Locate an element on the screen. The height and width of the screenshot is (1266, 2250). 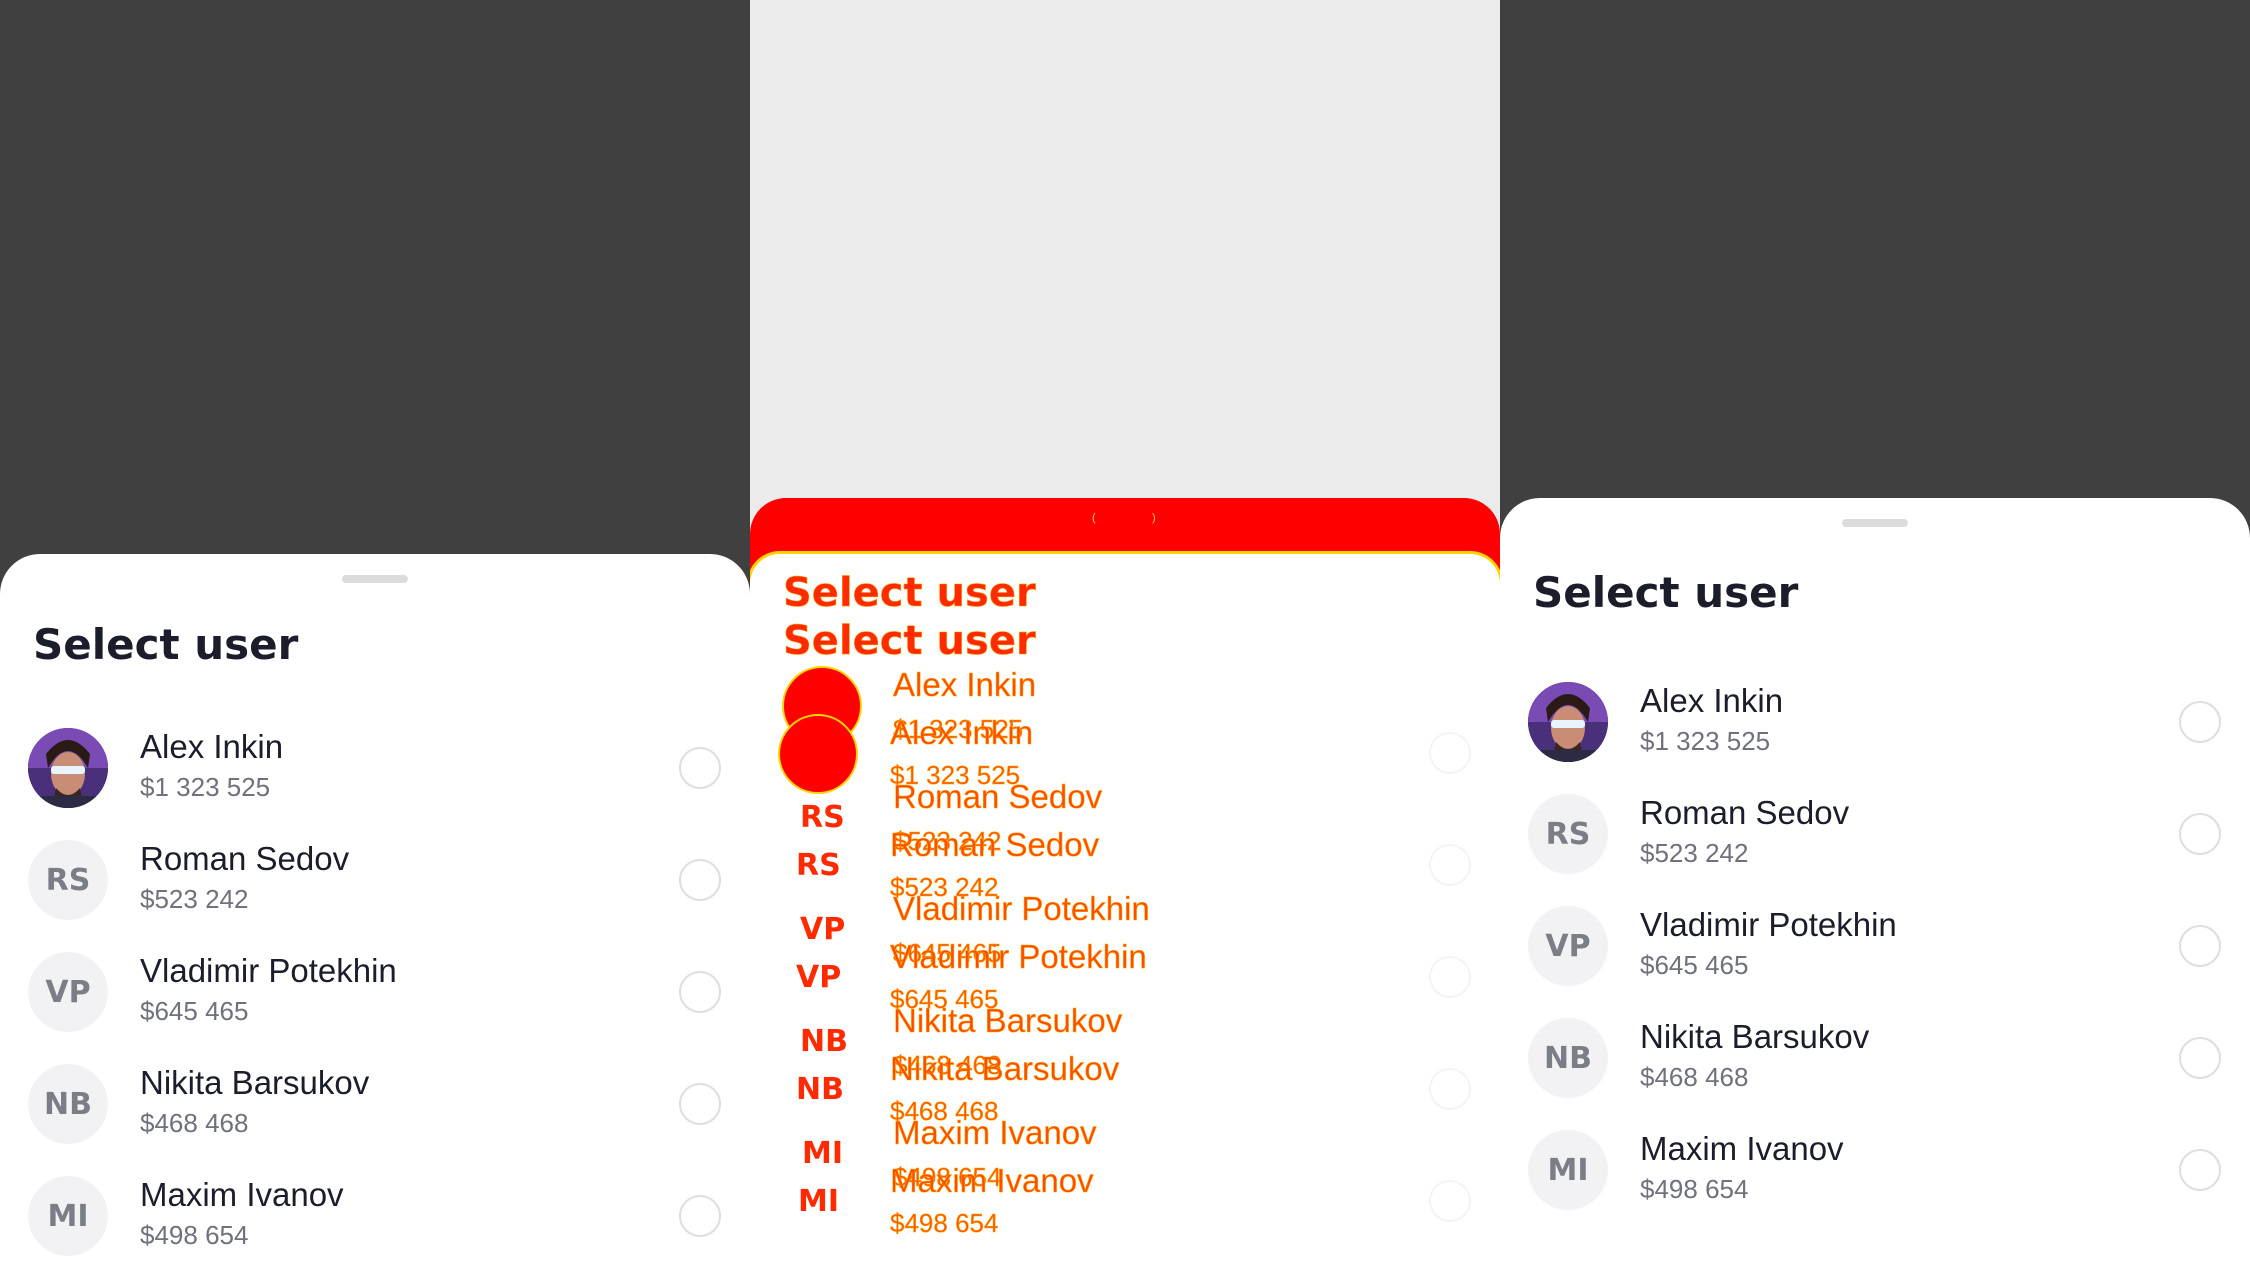
overlay-amount: $1 323 525 is located at coordinates (955, 775).